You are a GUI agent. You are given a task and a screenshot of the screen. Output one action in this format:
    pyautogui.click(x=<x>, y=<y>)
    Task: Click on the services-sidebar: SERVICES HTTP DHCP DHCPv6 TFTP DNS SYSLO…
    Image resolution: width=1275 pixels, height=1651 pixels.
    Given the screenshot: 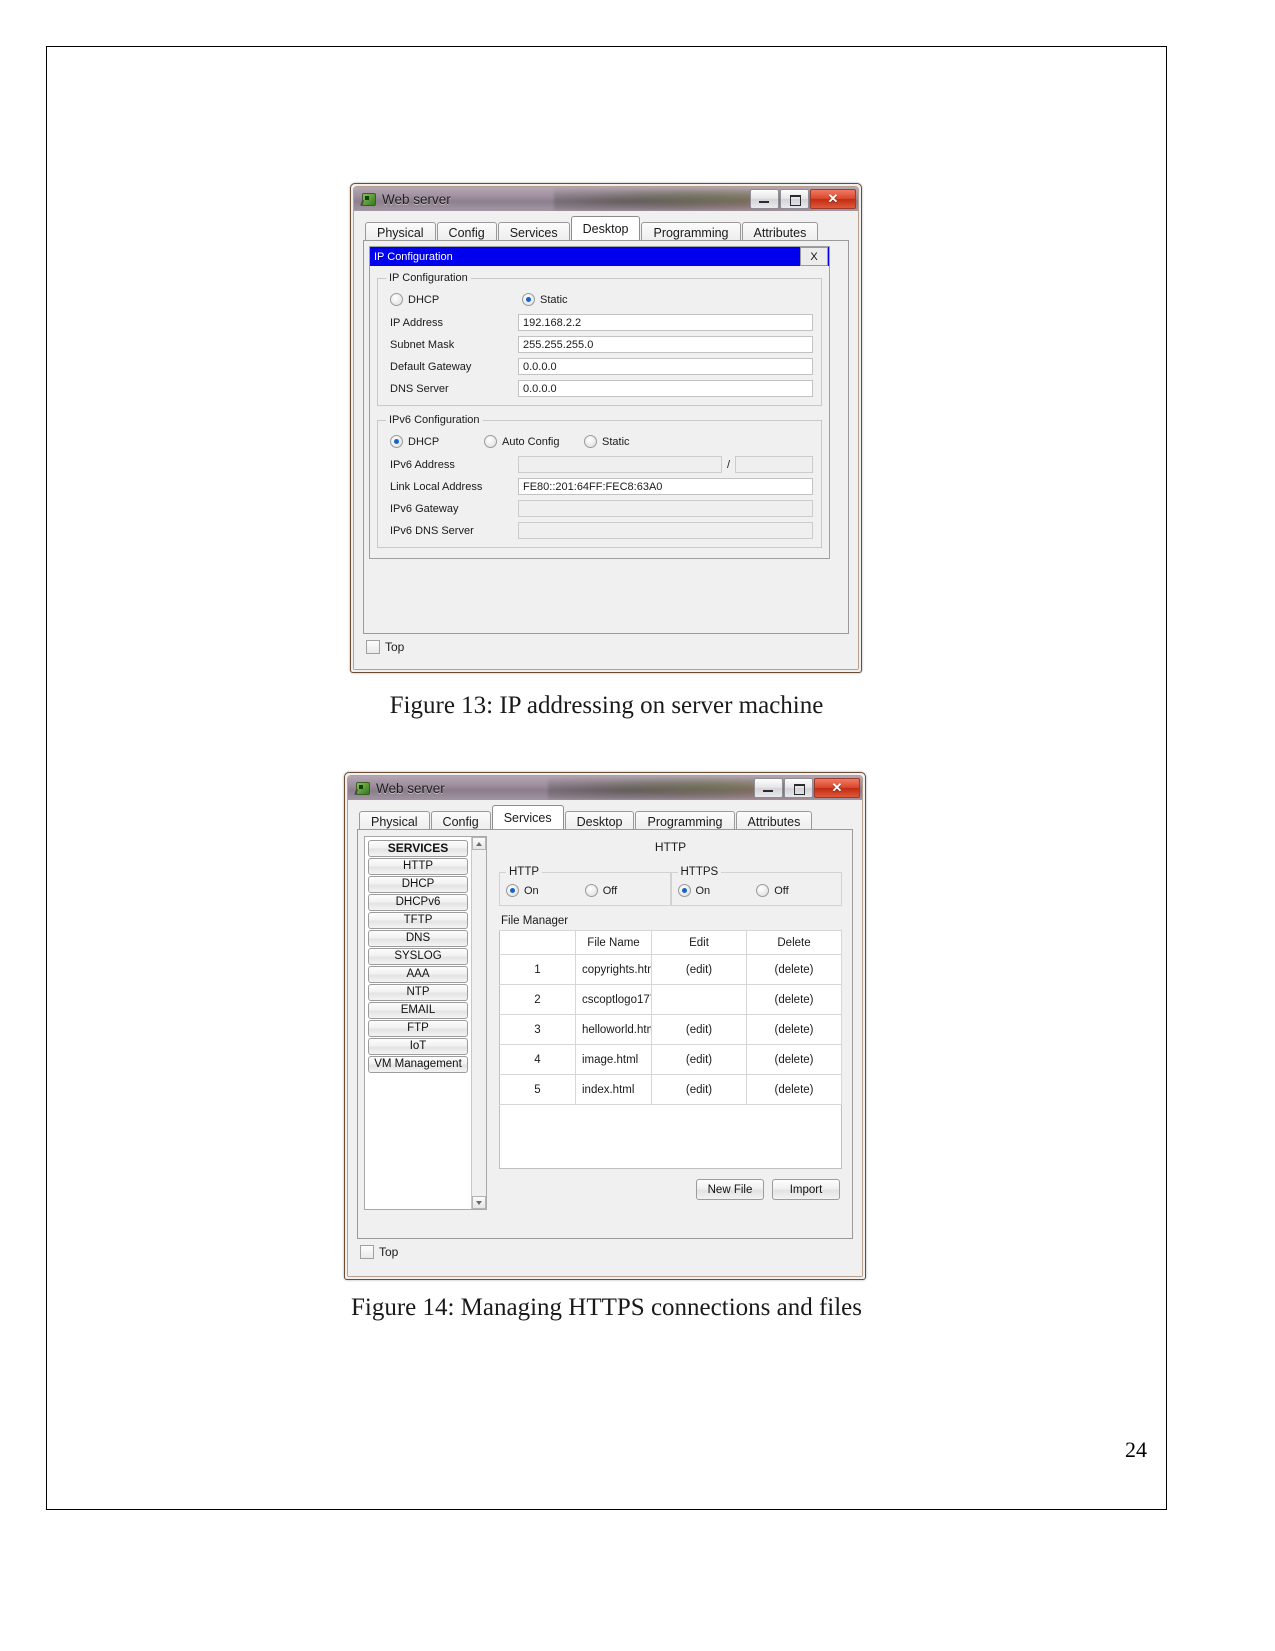 What is the action you would take?
    pyautogui.click(x=425, y=1023)
    